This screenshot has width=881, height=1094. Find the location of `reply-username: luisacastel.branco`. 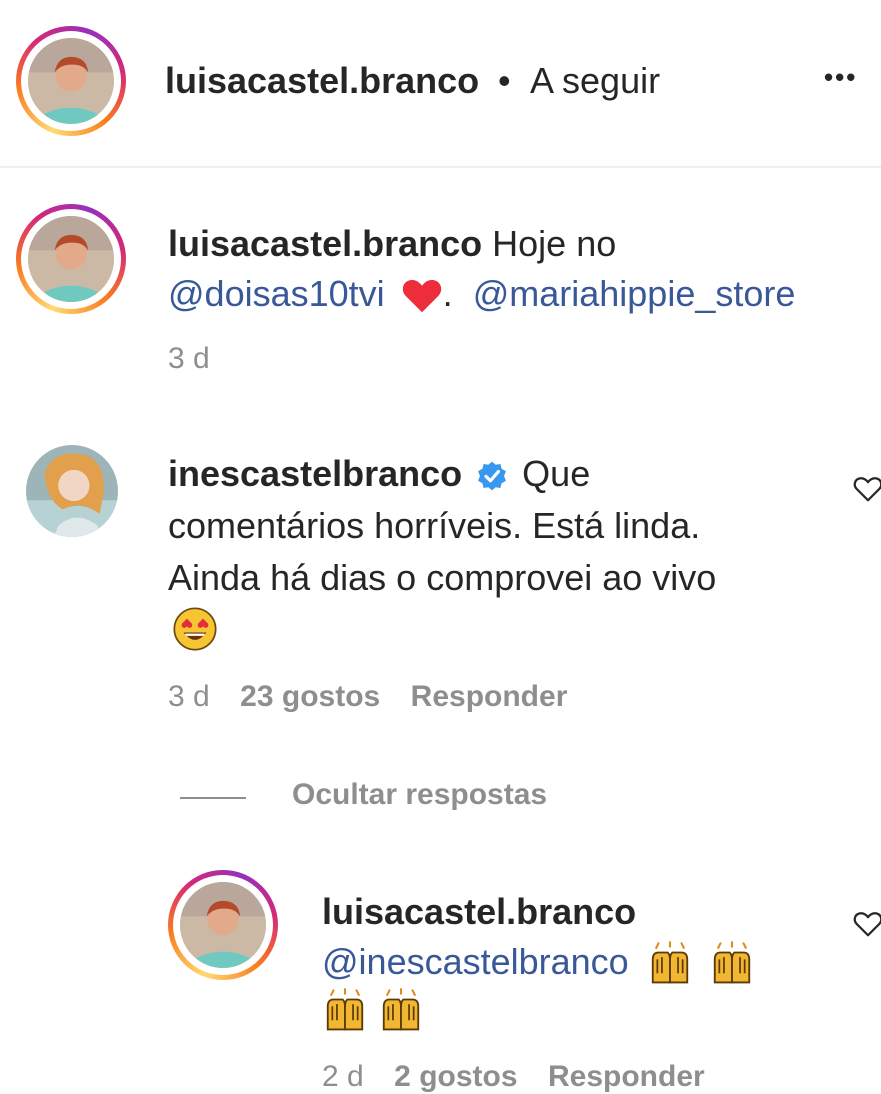

reply-username: luisacastel.branco is located at coordinates (479, 912).